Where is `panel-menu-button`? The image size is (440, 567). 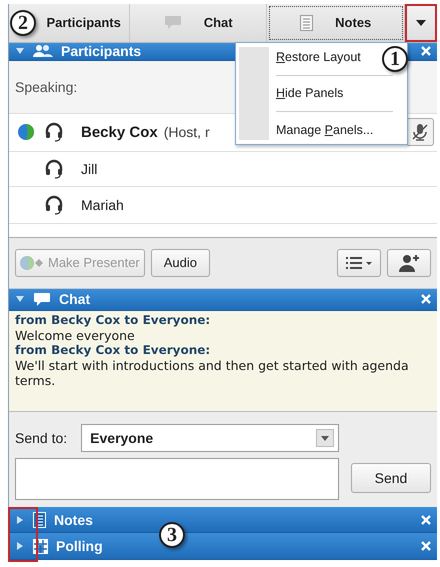 panel-menu-button is located at coordinates (421, 23).